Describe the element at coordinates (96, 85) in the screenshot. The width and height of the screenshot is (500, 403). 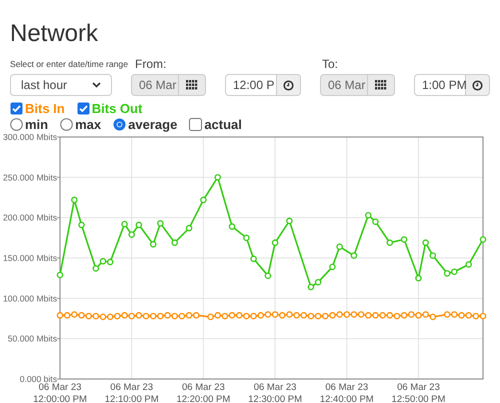
I see `chevron-icon` at that location.